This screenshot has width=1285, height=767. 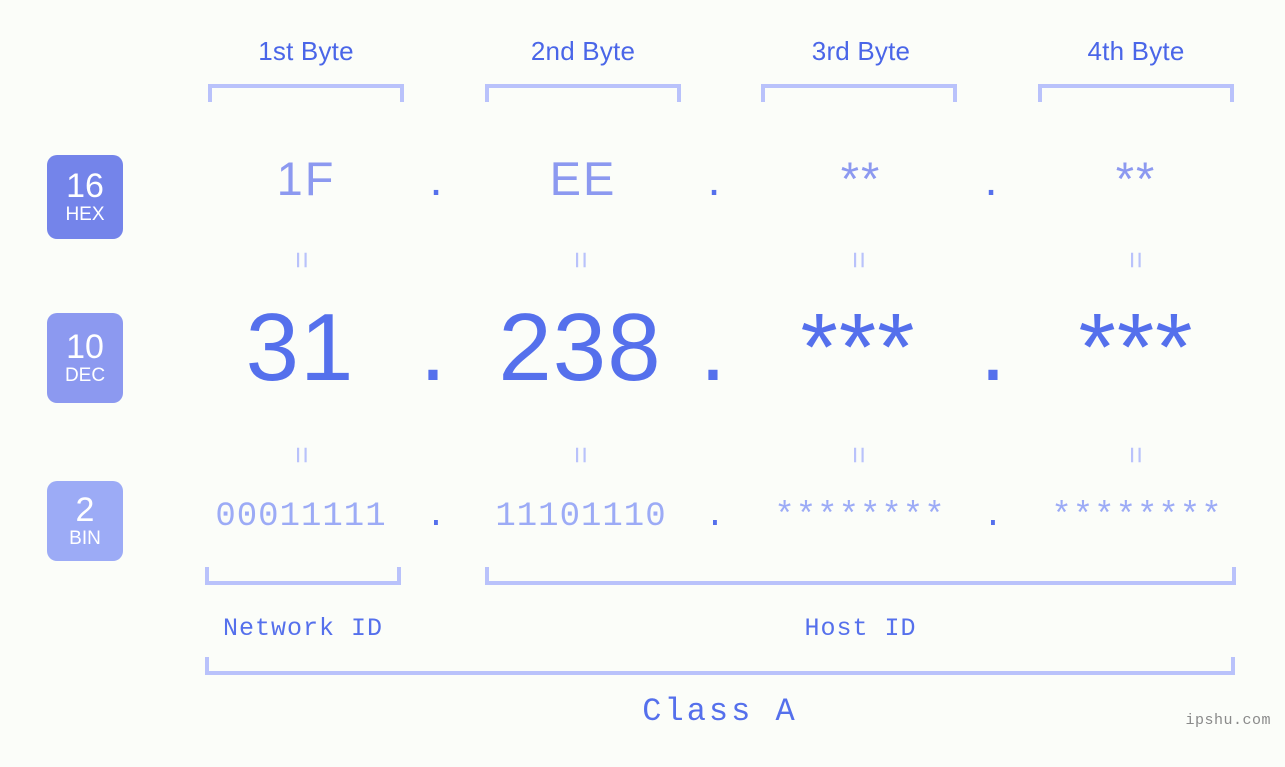 What do you see at coordinates (858, 260) in the screenshot?
I see `equals-connector-hex-dec-3: =` at bounding box center [858, 260].